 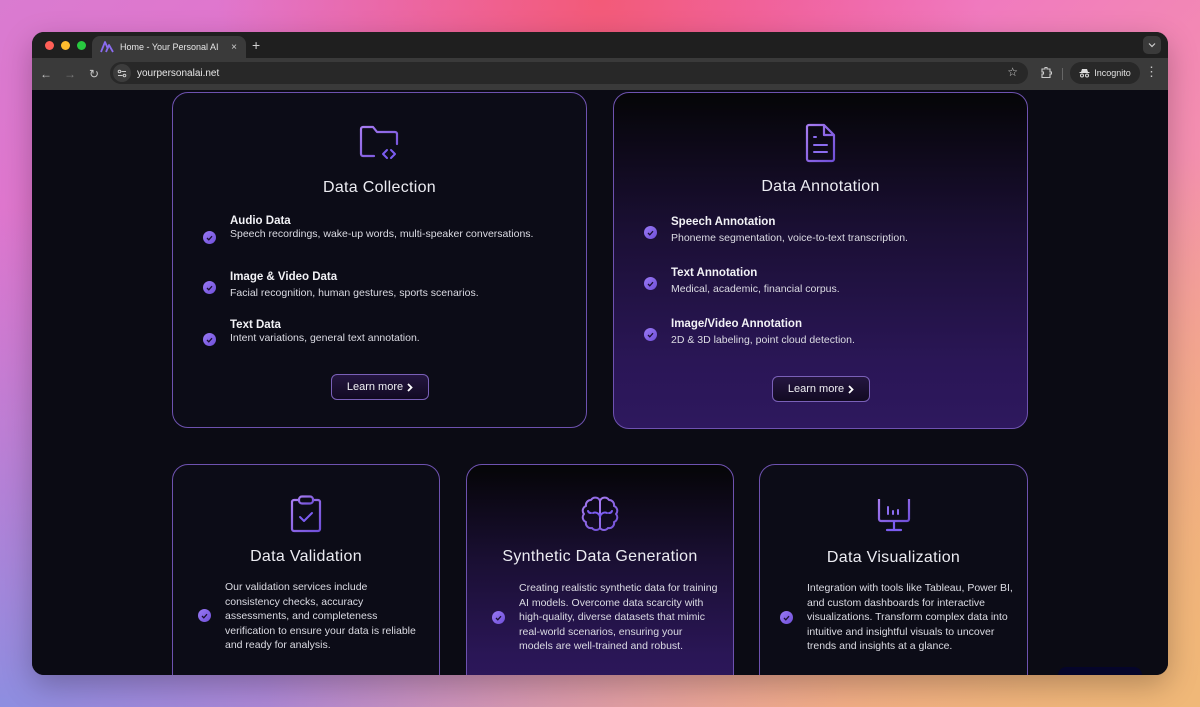 I want to click on item-title: Audio Data, so click(x=260, y=221).